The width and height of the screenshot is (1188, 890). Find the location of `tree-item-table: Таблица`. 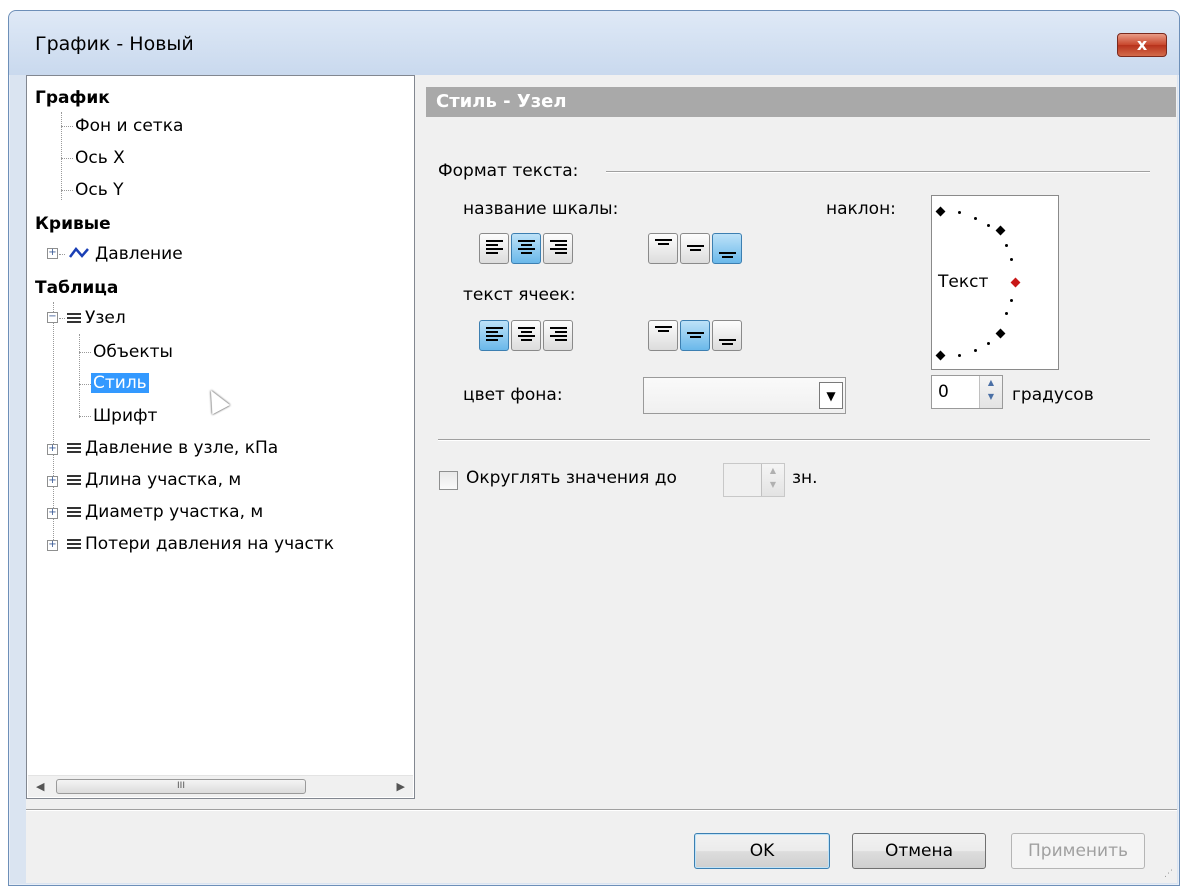

tree-item-table: Таблица is located at coordinates (76, 288).